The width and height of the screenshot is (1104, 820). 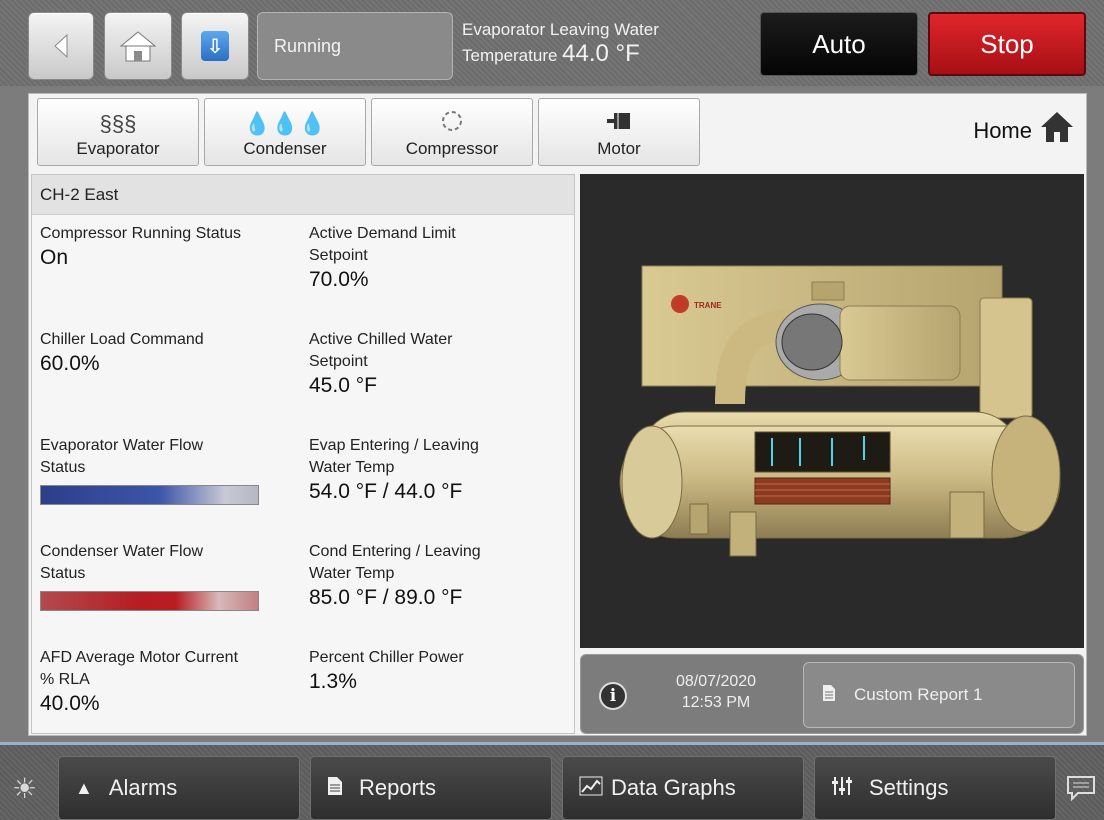 What do you see at coordinates (339, 279) in the screenshot?
I see `demand-limit-value: 70.0%` at bounding box center [339, 279].